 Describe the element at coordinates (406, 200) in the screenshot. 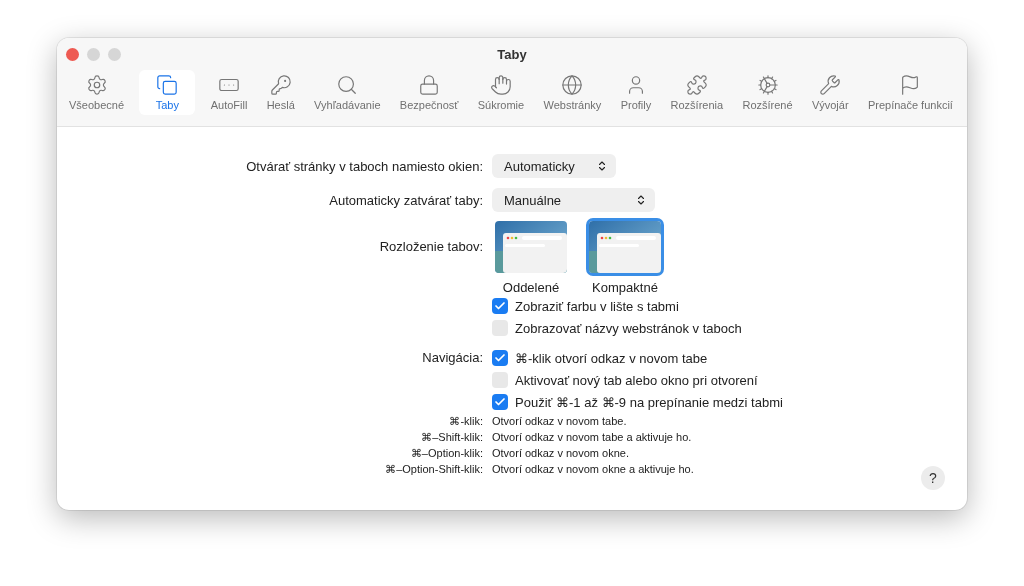

I see `setting-label: Automaticky zatvárať taby:` at that location.